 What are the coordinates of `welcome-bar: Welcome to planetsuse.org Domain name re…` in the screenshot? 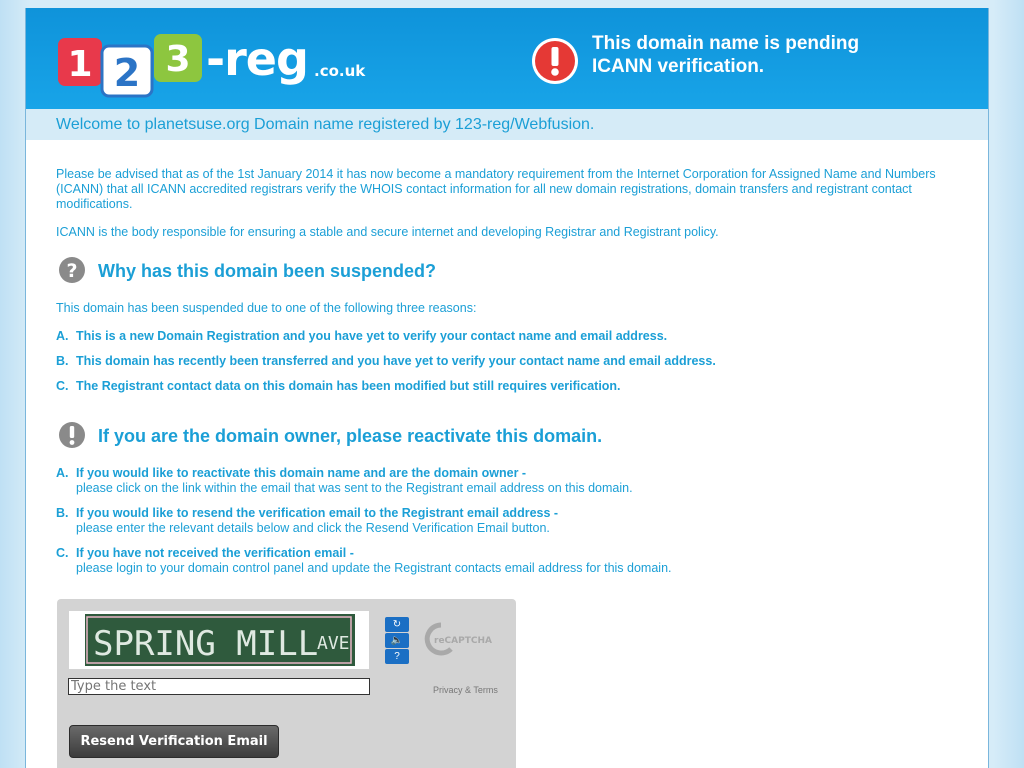 It's located at (507, 124).